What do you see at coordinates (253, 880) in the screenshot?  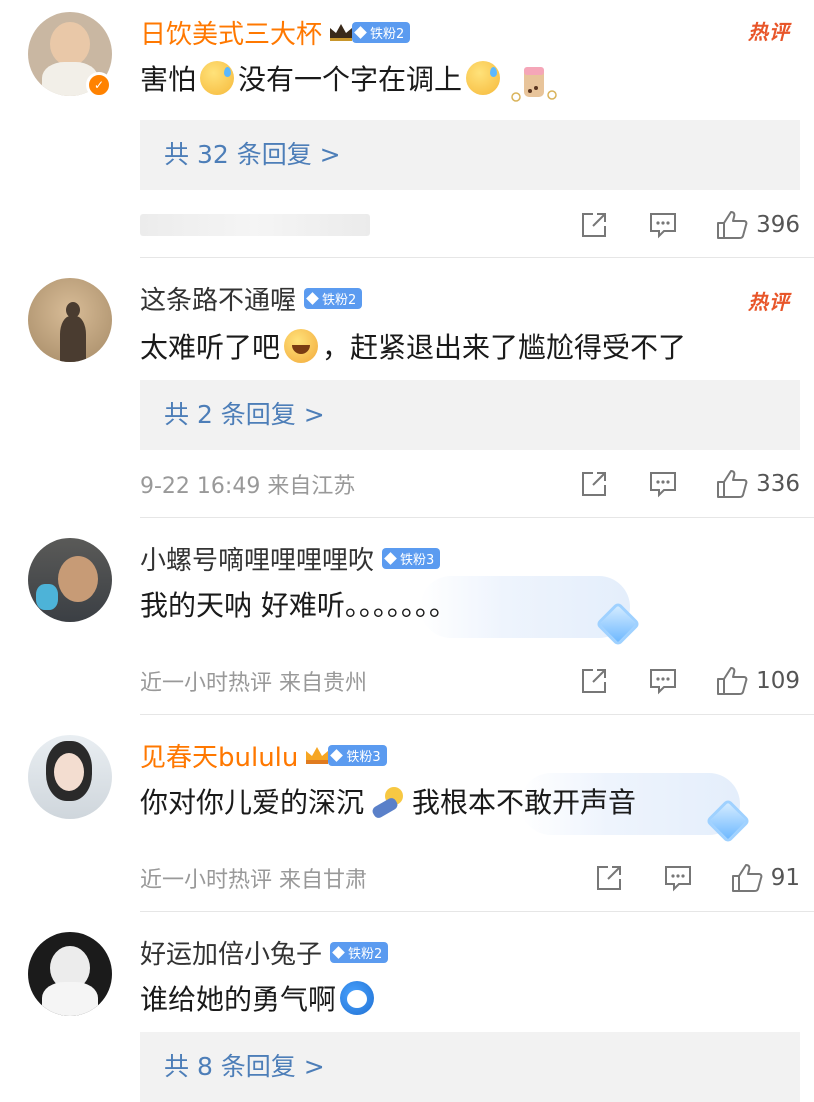 I see `comment-meta: 近一小时热评 来自甘肃` at bounding box center [253, 880].